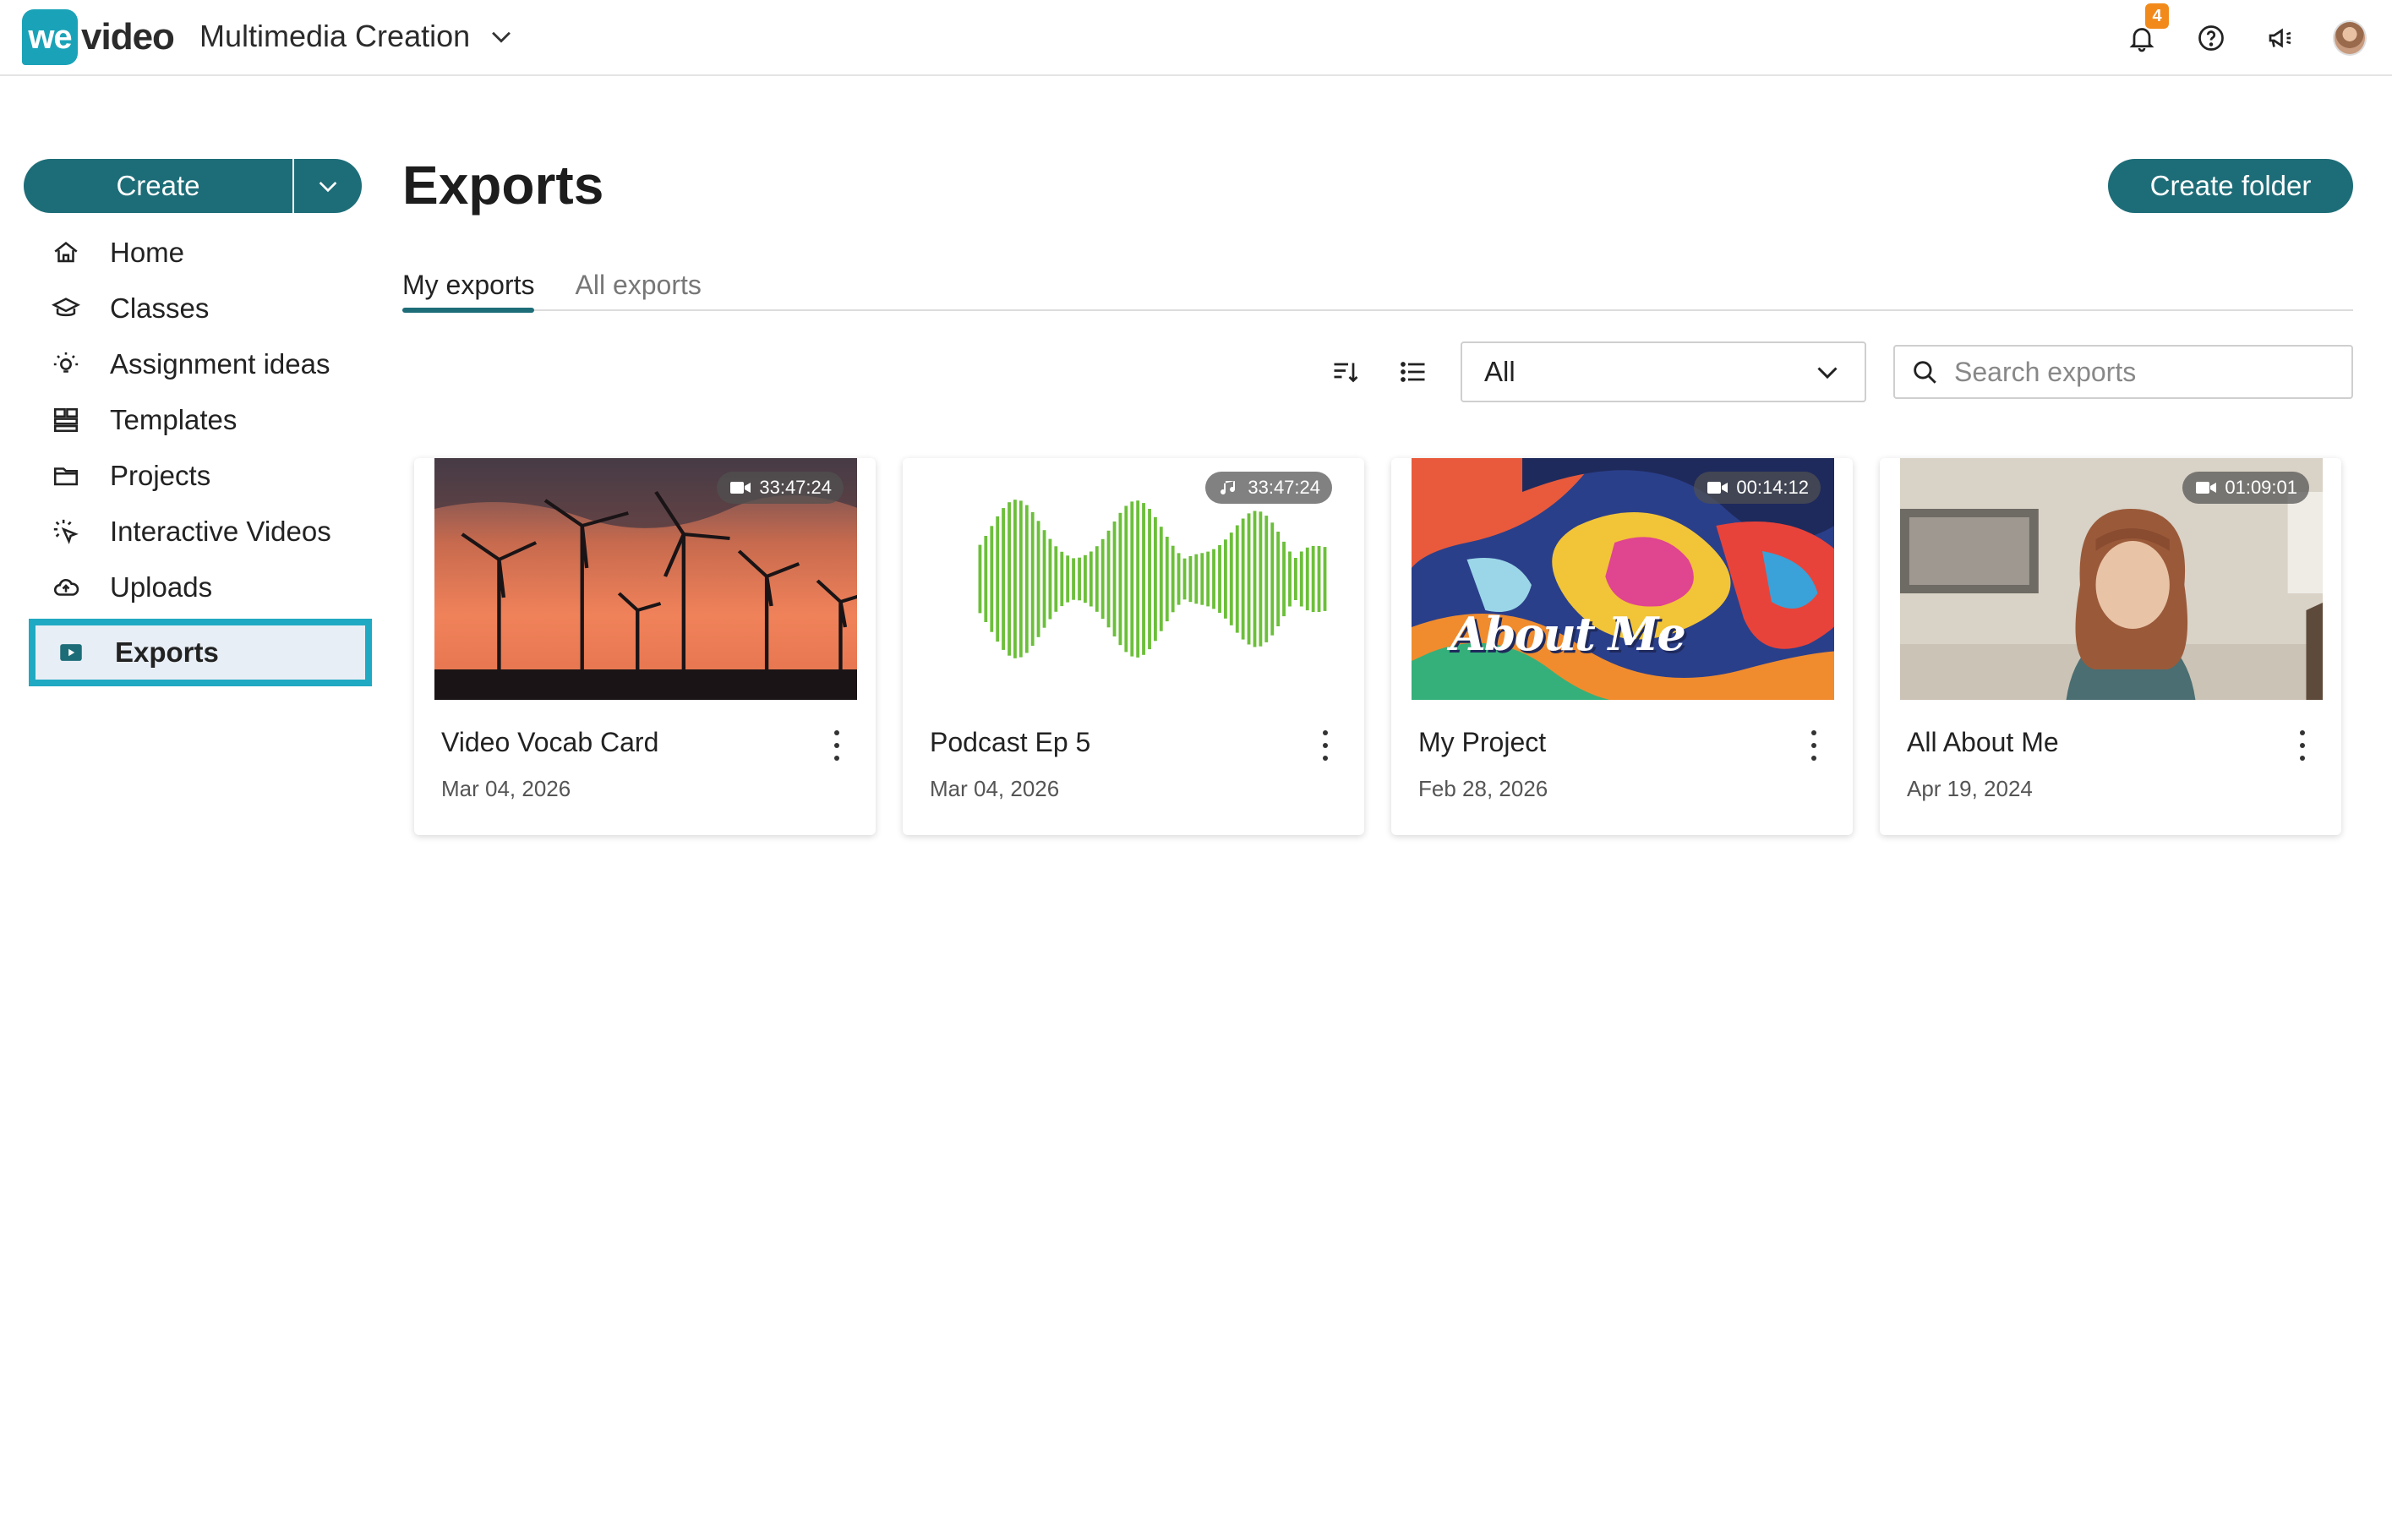 The height and width of the screenshot is (1540, 2392). Describe the element at coordinates (2211, 38) in the screenshot. I see `help-button` at that location.